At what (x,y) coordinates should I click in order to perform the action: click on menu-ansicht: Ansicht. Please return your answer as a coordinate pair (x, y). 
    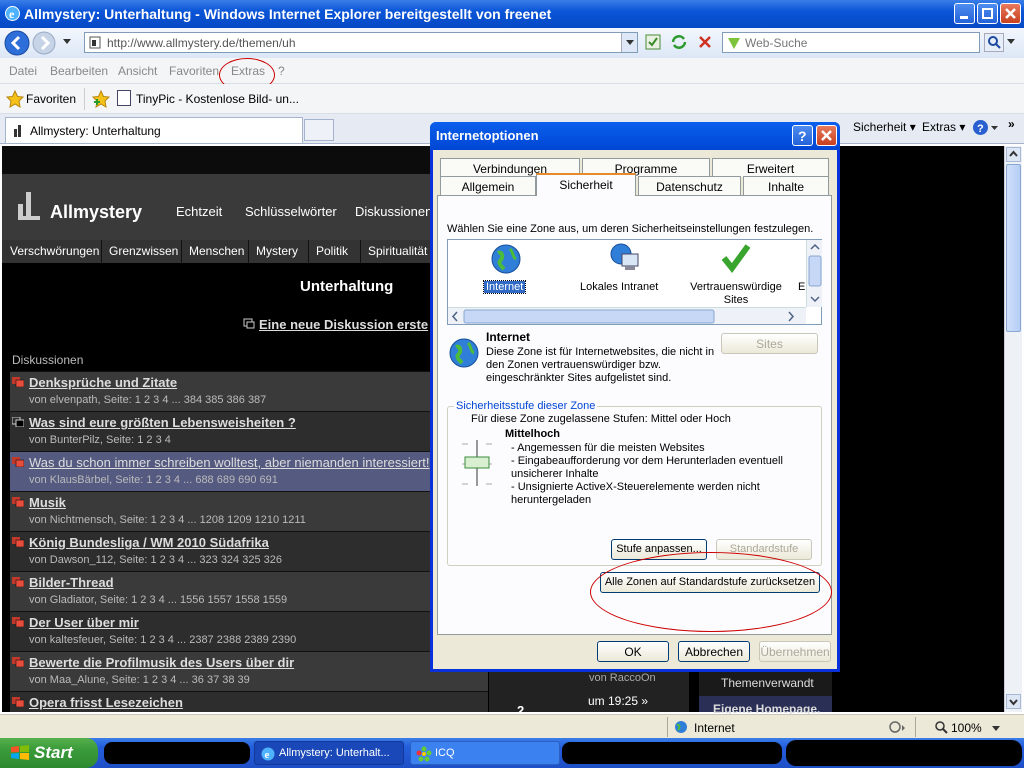
    Looking at the image, I should click on (137, 71).